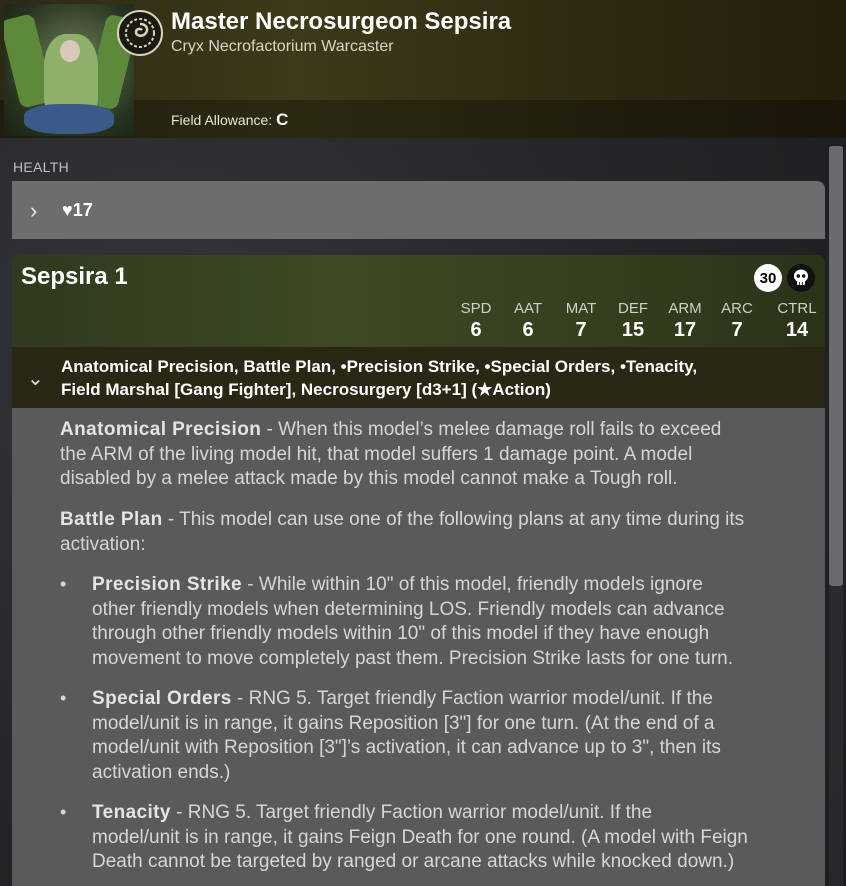 The height and width of the screenshot is (886, 846). What do you see at coordinates (476, 308) in the screenshot?
I see `stat-label: SPD` at bounding box center [476, 308].